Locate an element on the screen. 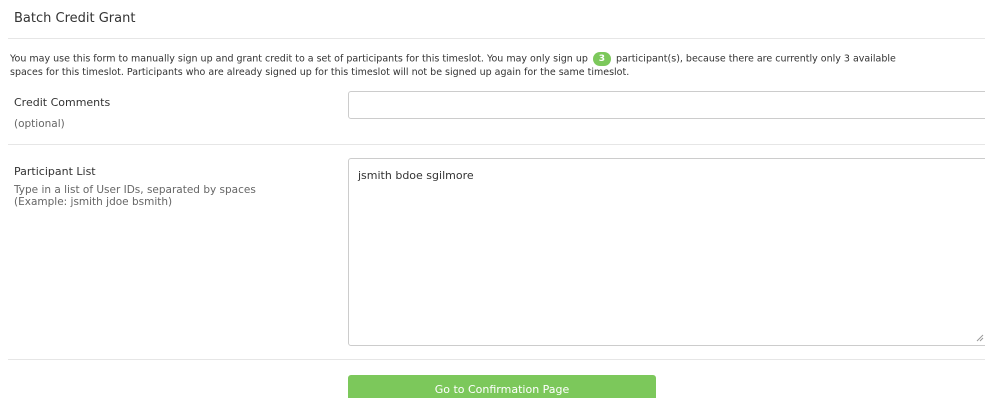 The width and height of the screenshot is (985, 398). section-divider is located at coordinates (496, 144).